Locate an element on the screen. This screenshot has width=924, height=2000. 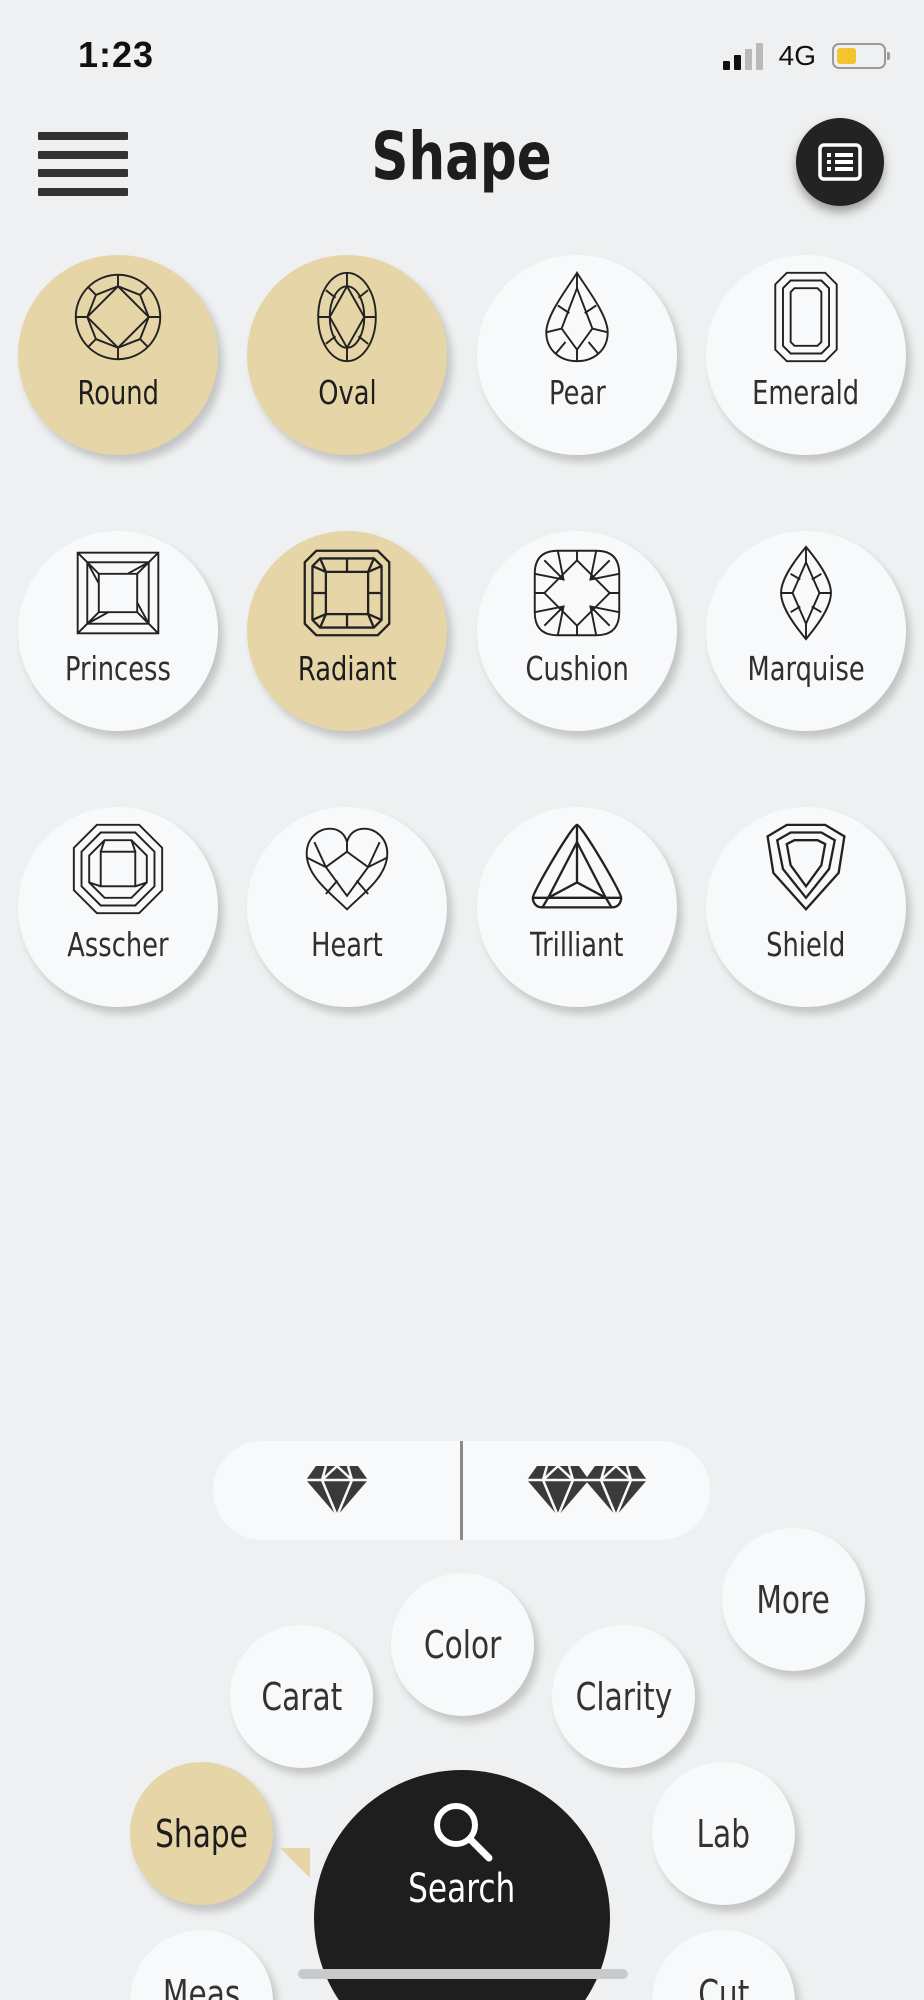
asscher-diamond-icon is located at coordinates (118, 869).